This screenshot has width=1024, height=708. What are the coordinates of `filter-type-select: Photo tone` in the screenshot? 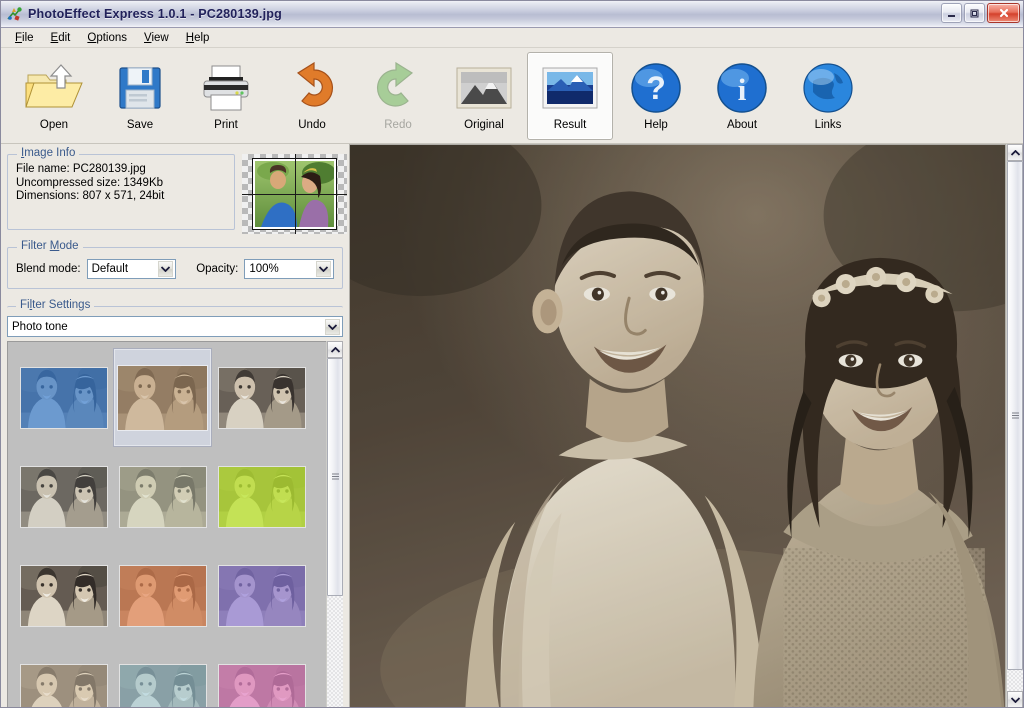 It's located at (175, 326).